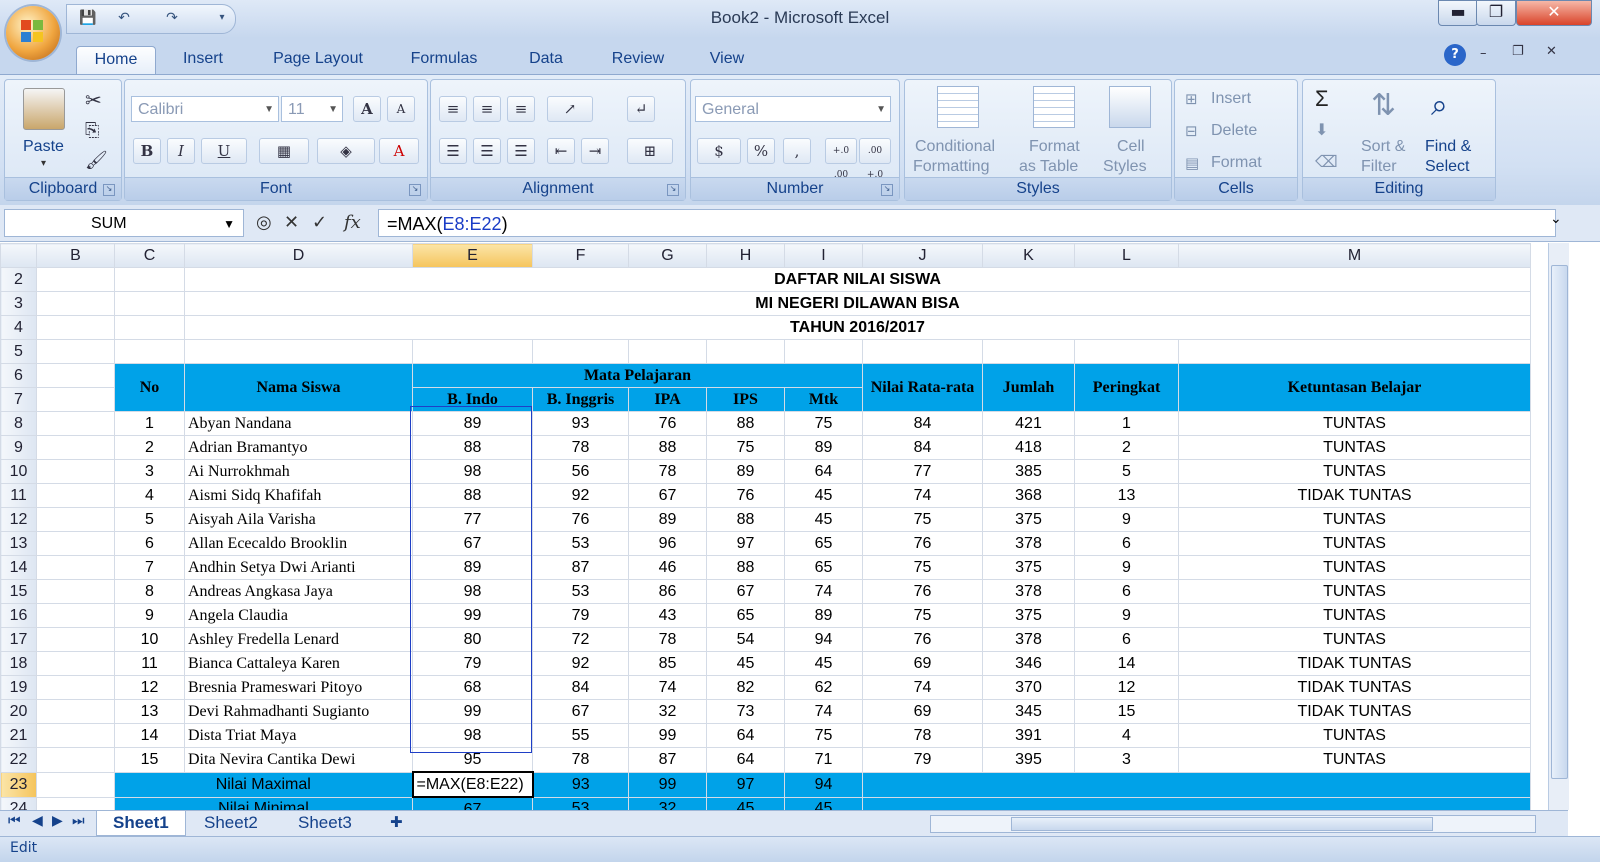 This screenshot has height=862, width=1600. Describe the element at coordinates (1028, 471) in the screenshot. I see `cell-jumlah: 385` at that location.